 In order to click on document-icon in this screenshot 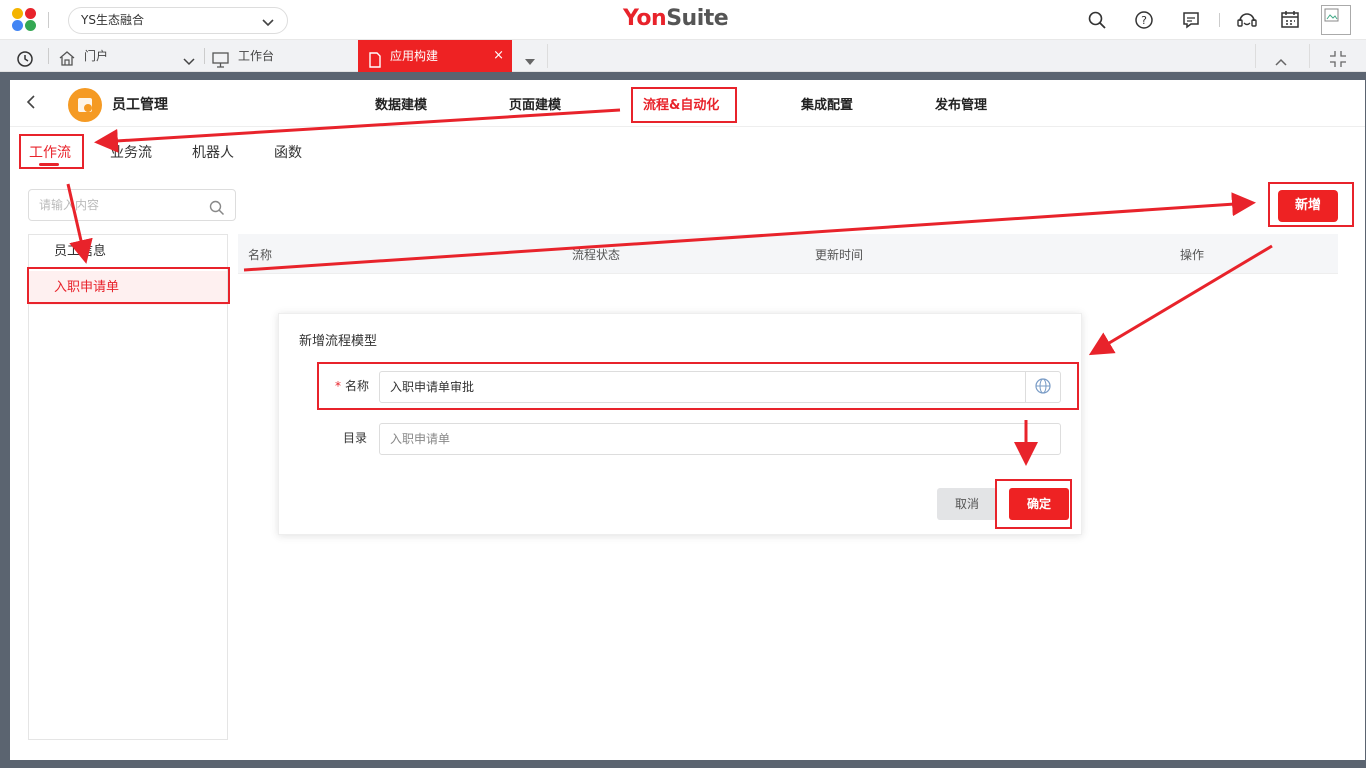, I will do `click(375, 64)`.